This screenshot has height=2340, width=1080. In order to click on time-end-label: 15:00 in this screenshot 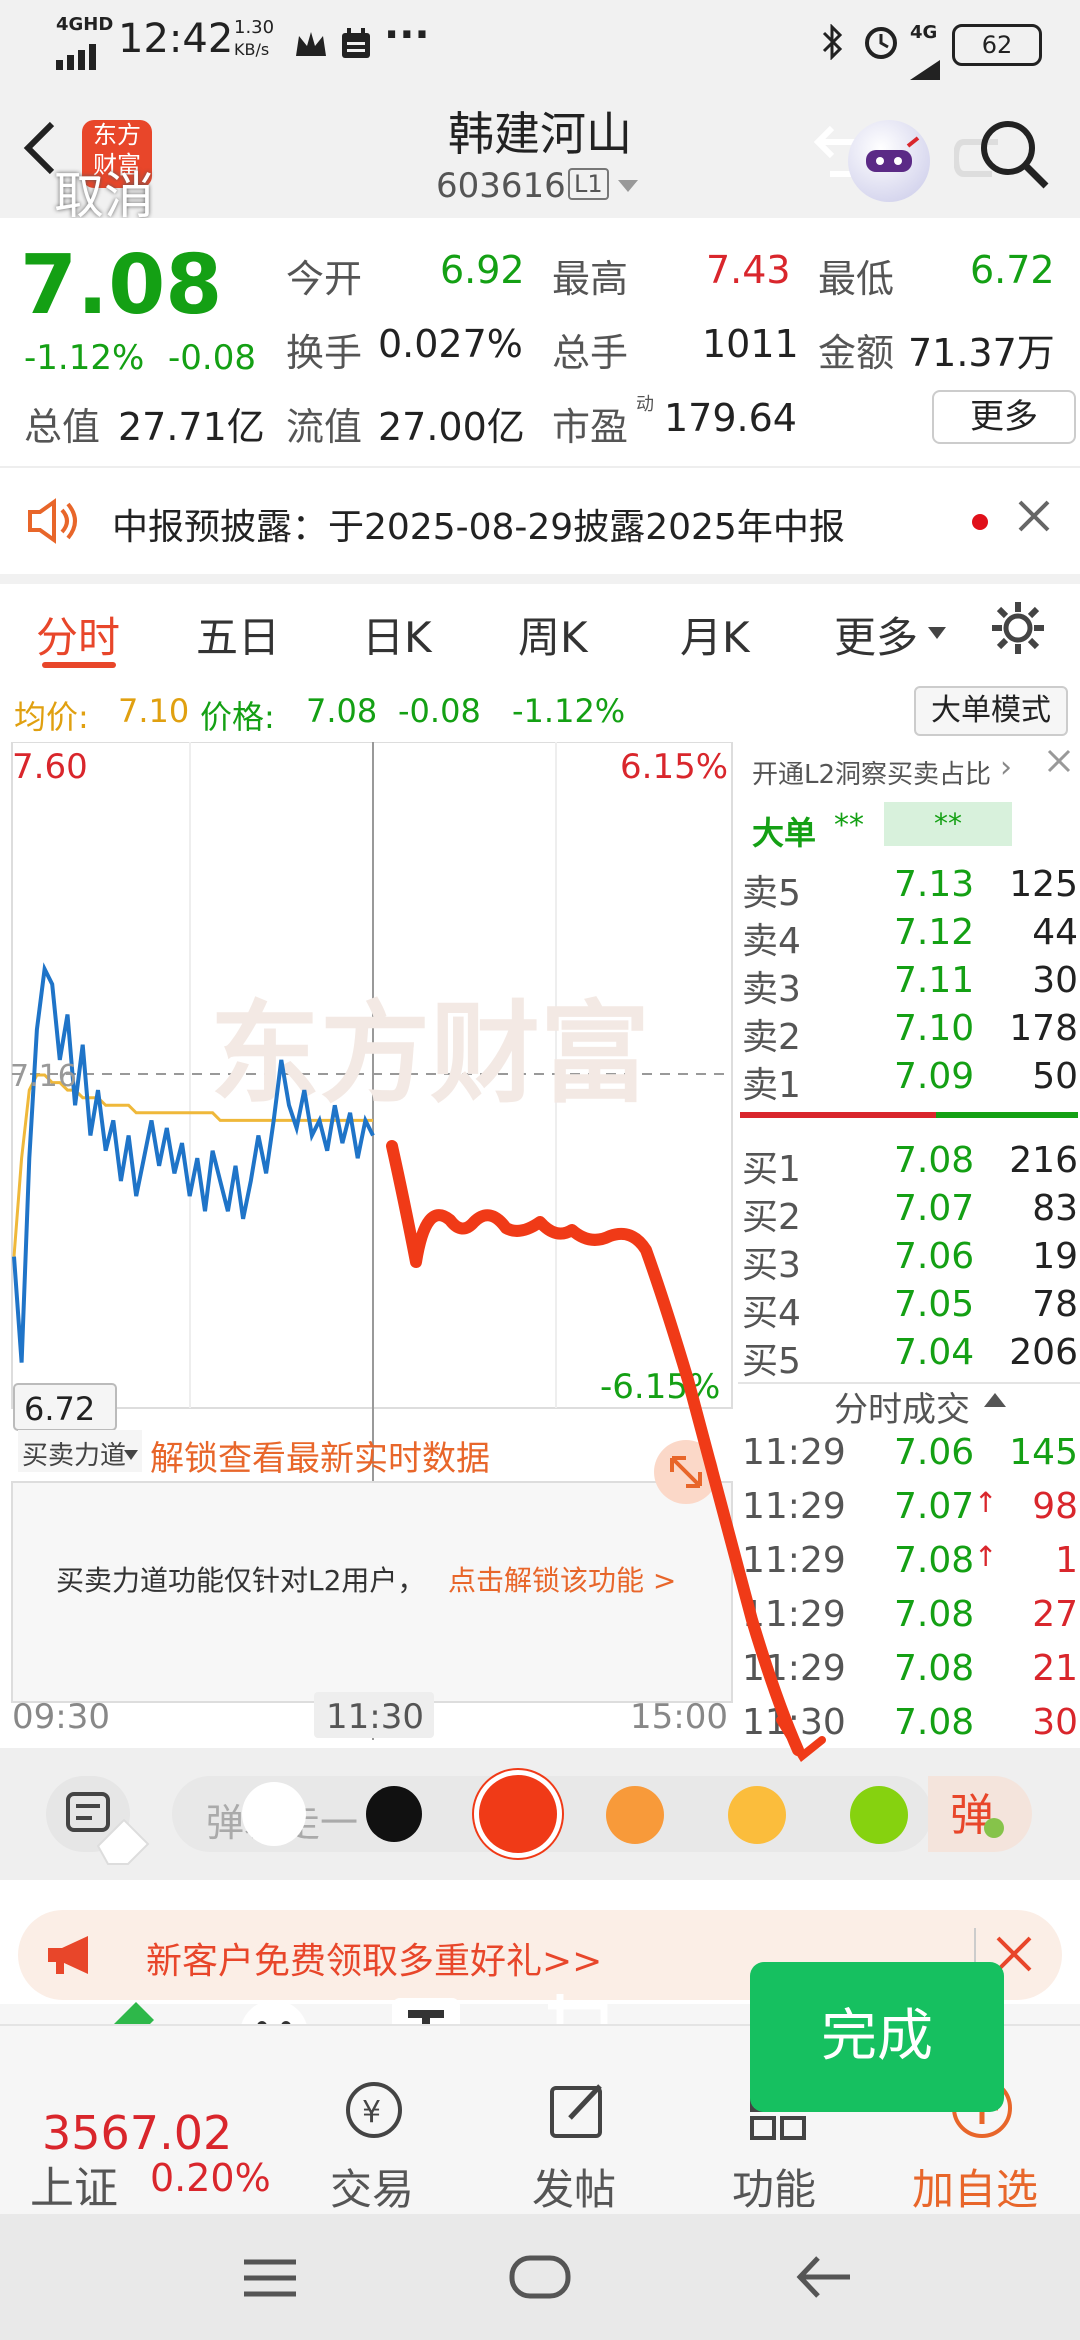, I will do `click(679, 1717)`.